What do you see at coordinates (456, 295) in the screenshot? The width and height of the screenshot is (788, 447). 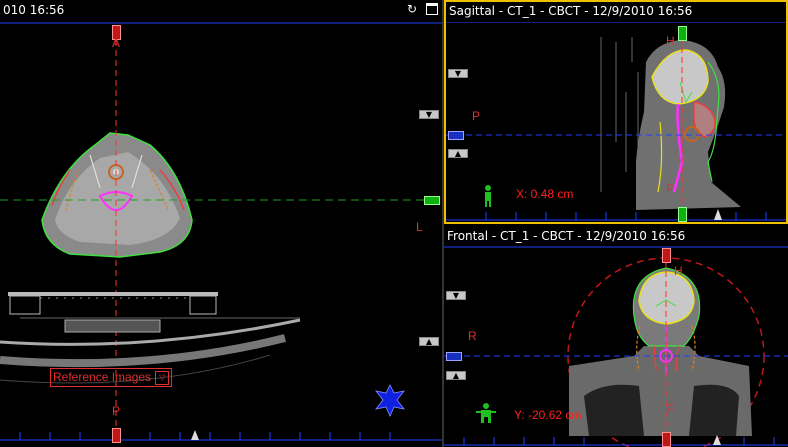 I see `frontal-scroll-down-button: ▼` at bounding box center [456, 295].